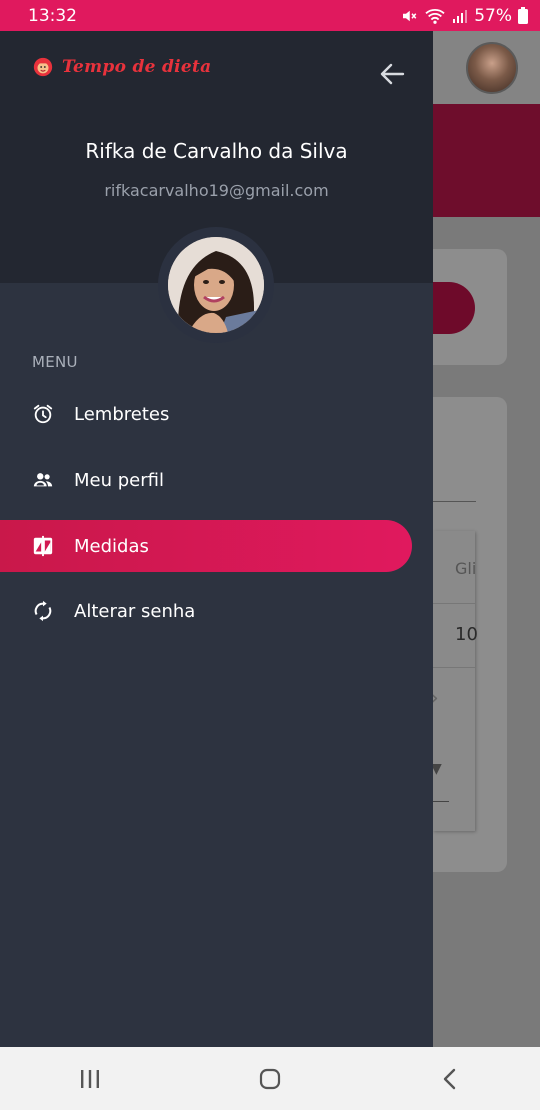 The width and height of the screenshot is (540, 1110). I want to click on home-button, so click(270, 1079).